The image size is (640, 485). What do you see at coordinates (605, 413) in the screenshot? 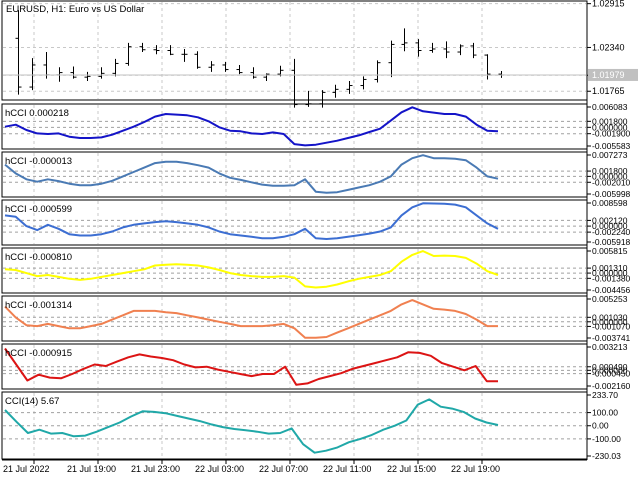
I see `scale-label: 100.00` at bounding box center [605, 413].